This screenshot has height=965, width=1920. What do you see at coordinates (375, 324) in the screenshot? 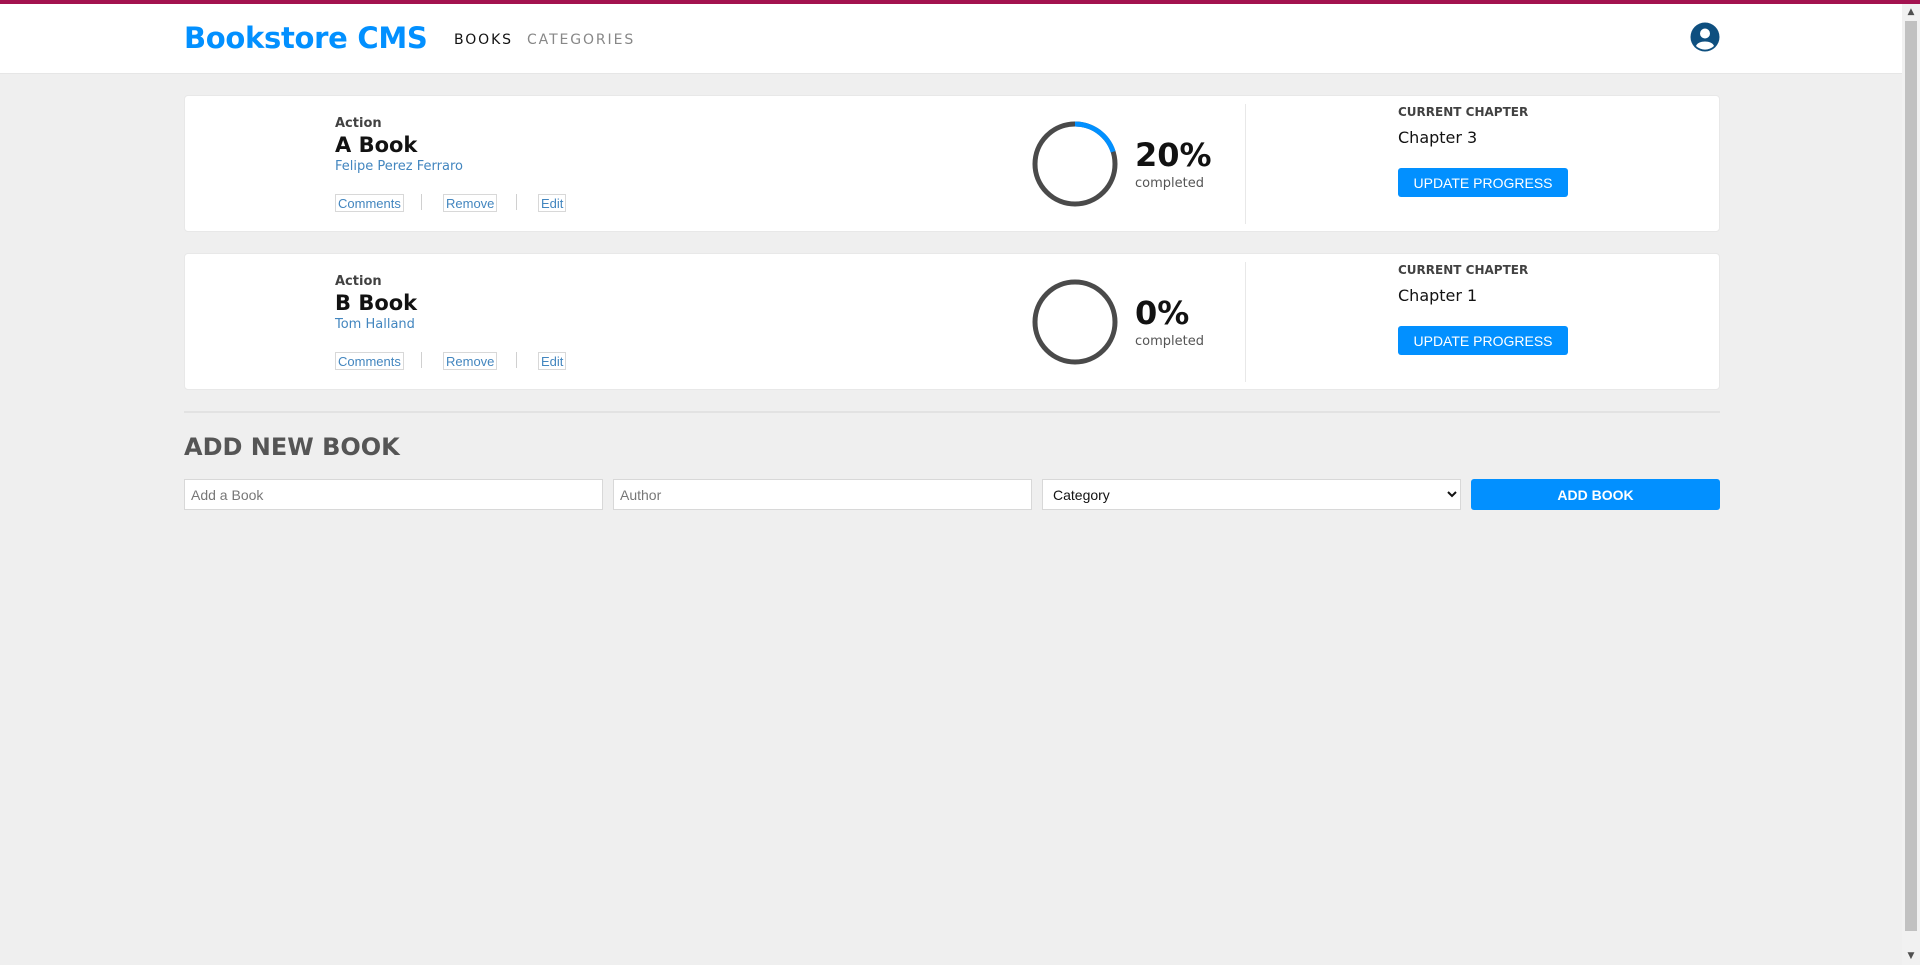
I see `book-author: Tom Halland` at bounding box center [375, 324].